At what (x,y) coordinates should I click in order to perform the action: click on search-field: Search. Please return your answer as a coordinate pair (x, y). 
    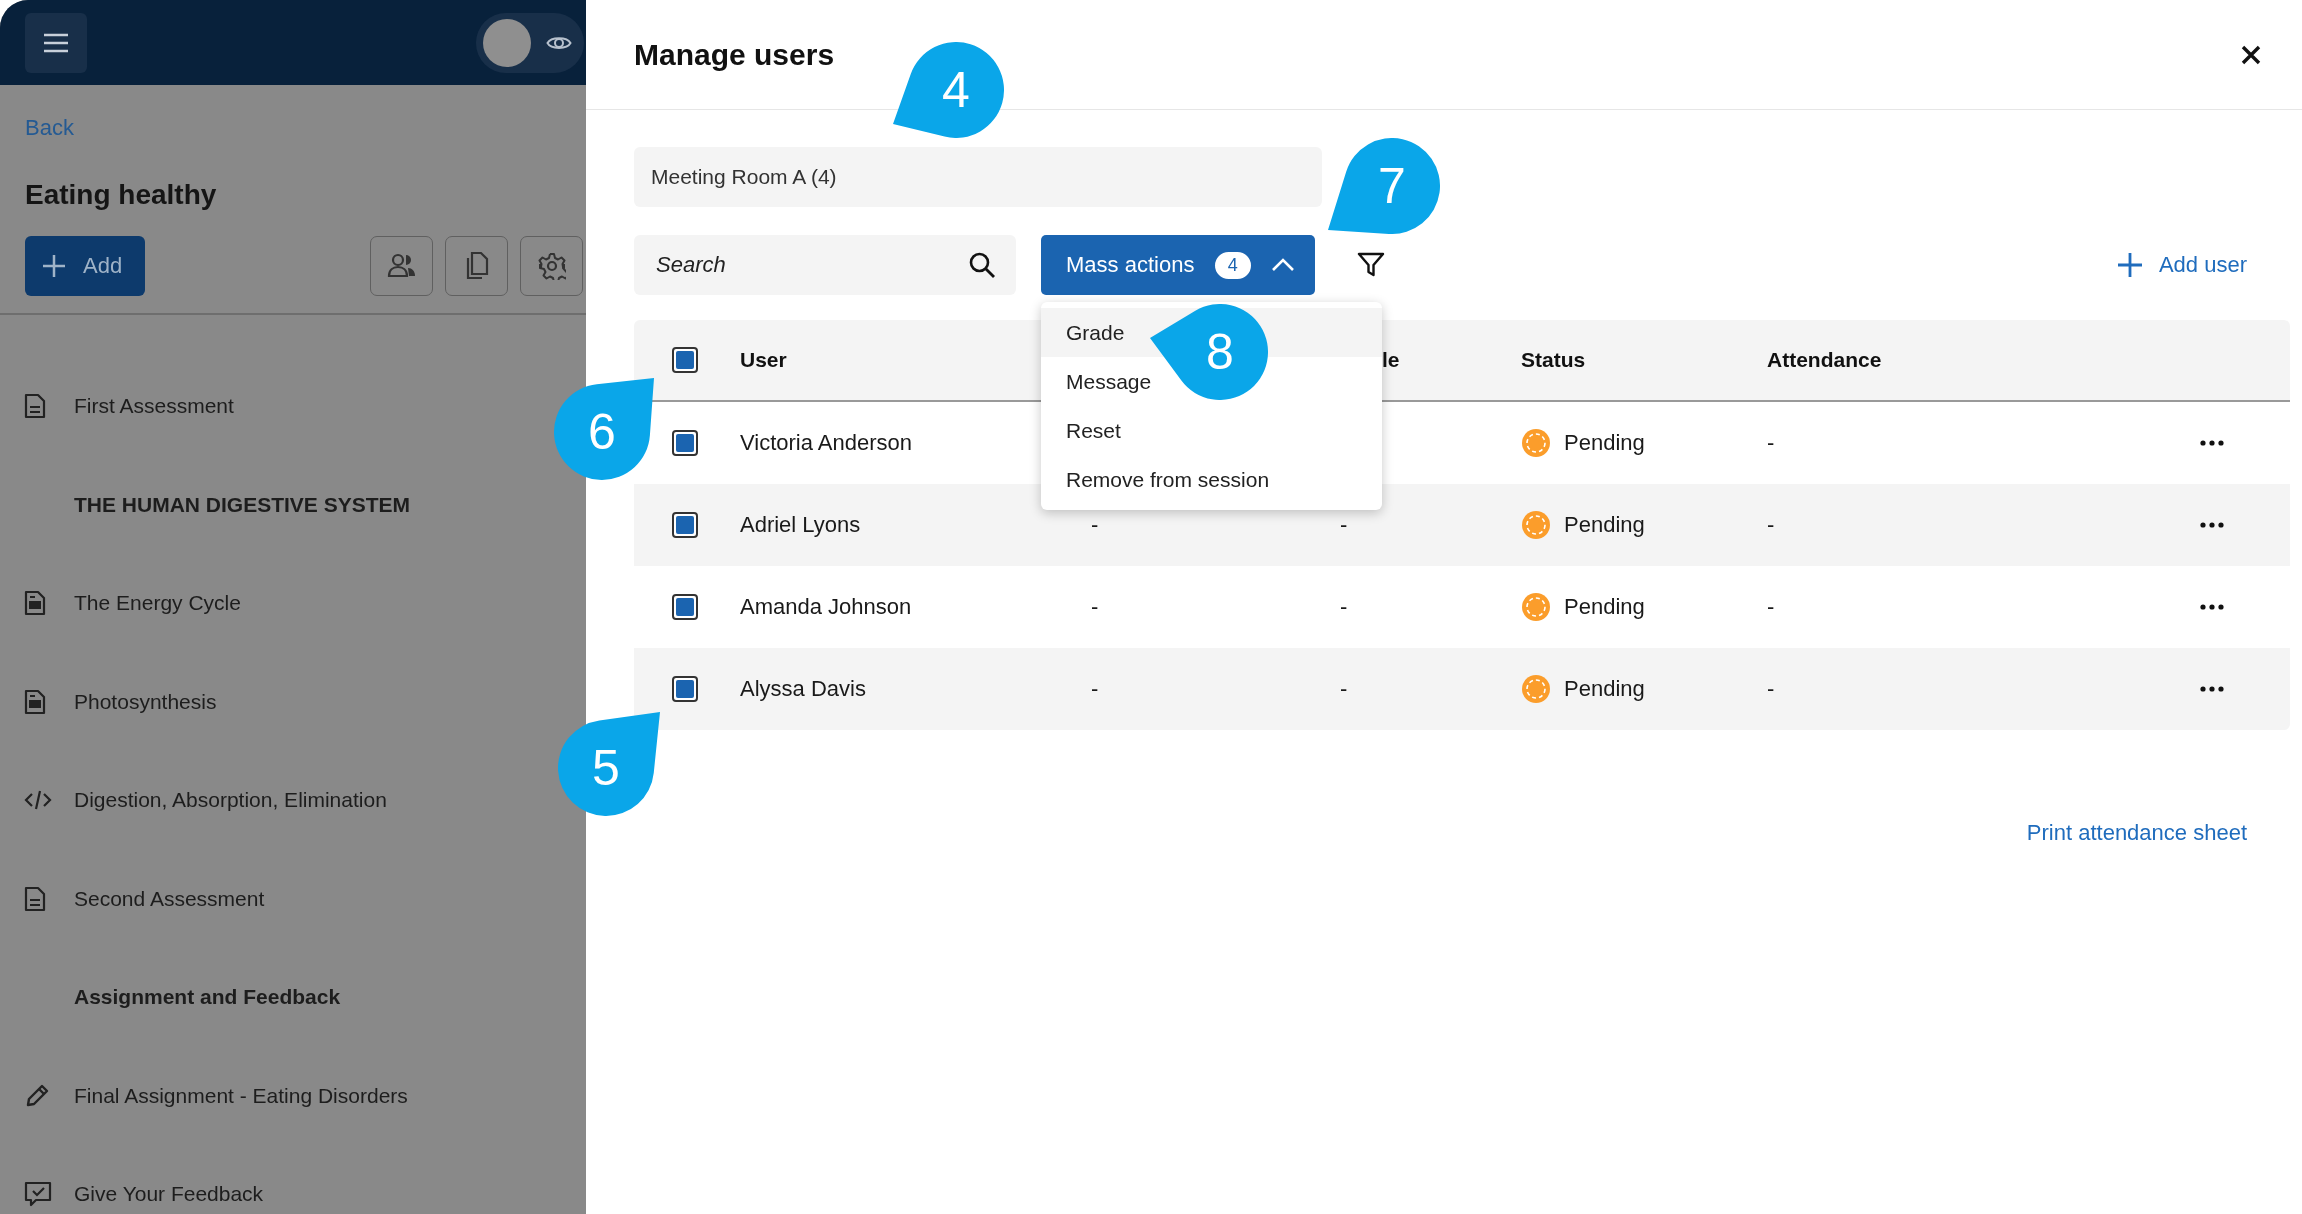
    Looking at the image, I should click on (825, 265).